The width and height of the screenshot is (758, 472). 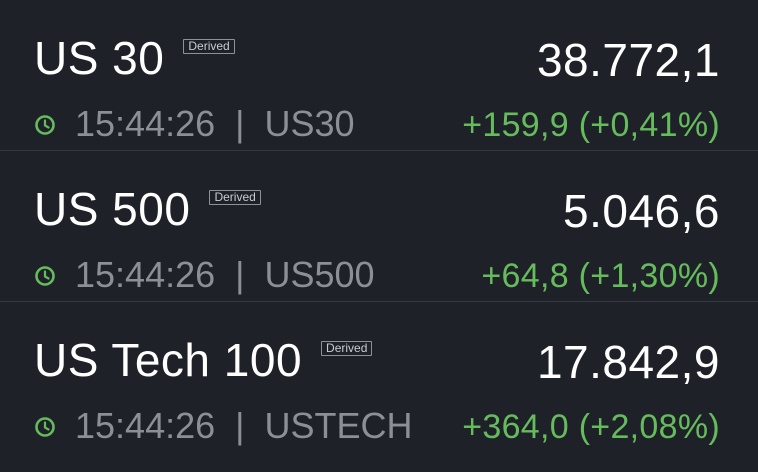 I want to click on instrument-meta: 15:44:26 | US500, so click(x=204, y=275).